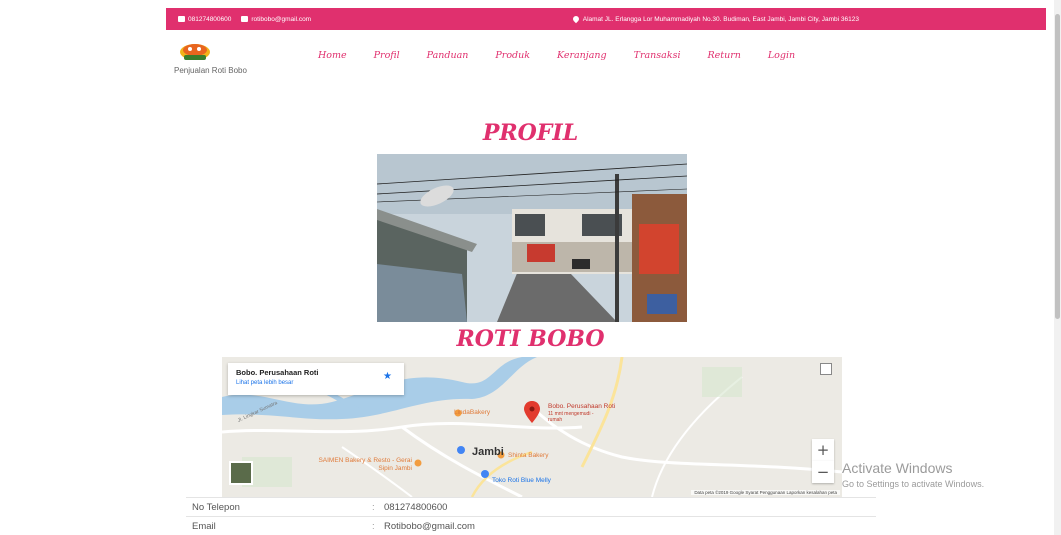  I want to click on map-label-lindabakery: LindaBakery, so click(472, 412).